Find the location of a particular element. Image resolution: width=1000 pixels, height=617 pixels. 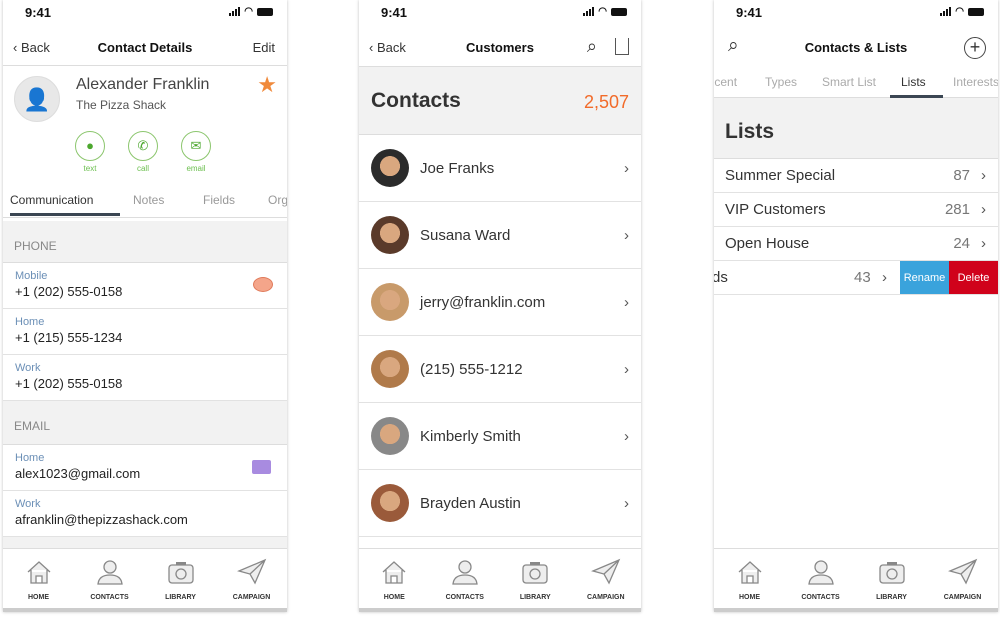

phone-row: Home +1 (215) 555-1234 is located at coordinates (145, 332).